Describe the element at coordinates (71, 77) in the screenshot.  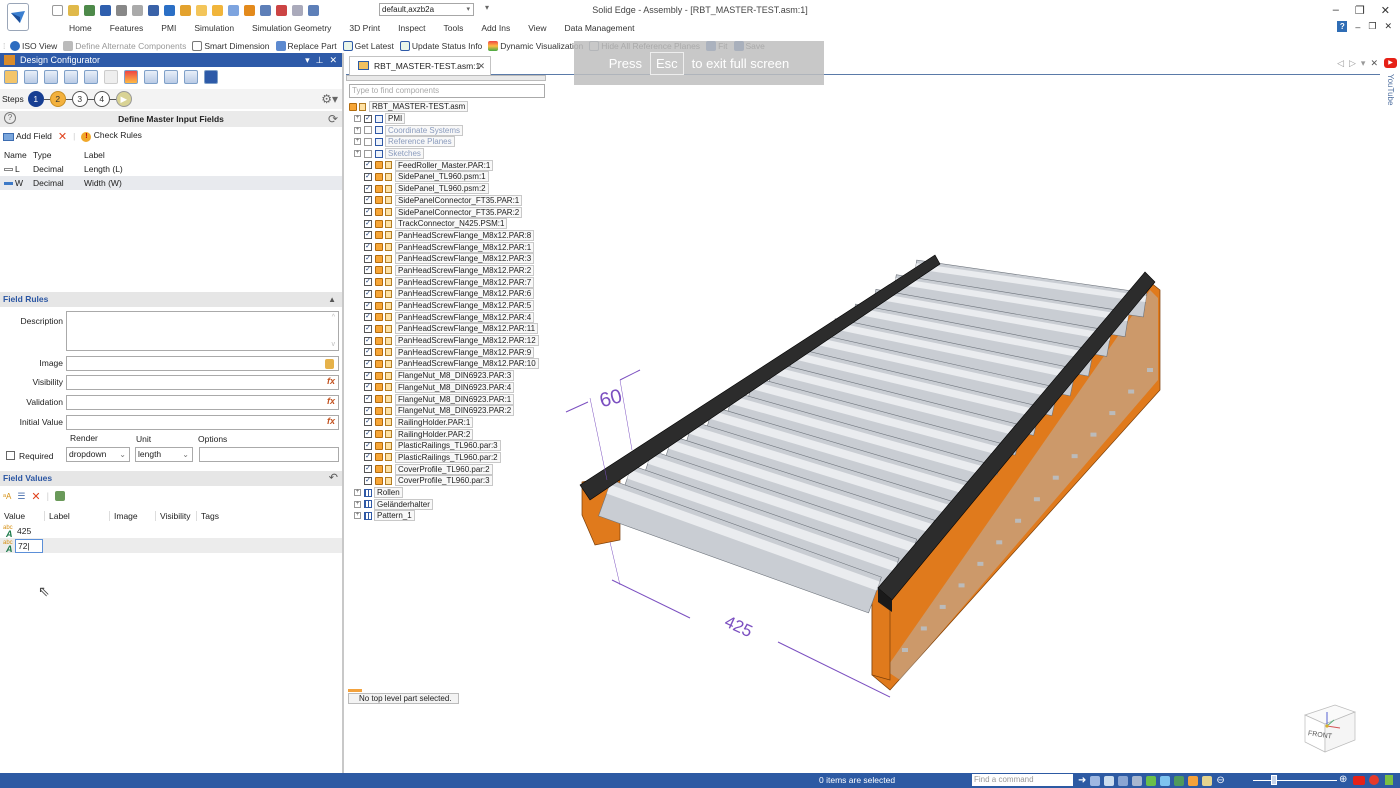
I see `image-icon` at that location.